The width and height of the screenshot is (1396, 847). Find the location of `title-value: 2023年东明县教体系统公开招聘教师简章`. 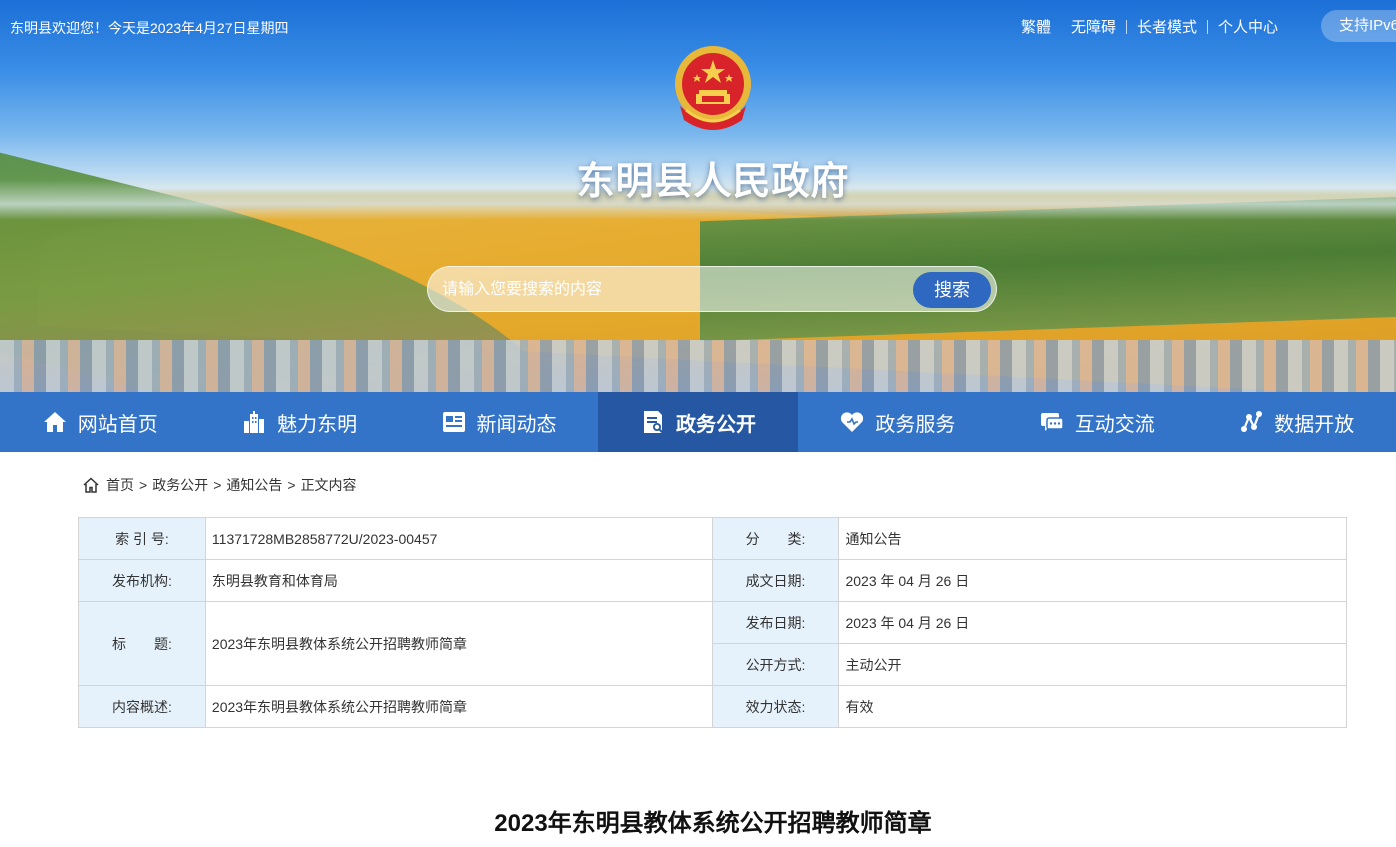

title-value: 2023年东明县教体系统公开招聘教师简章 is located at coordinates (458, 643).